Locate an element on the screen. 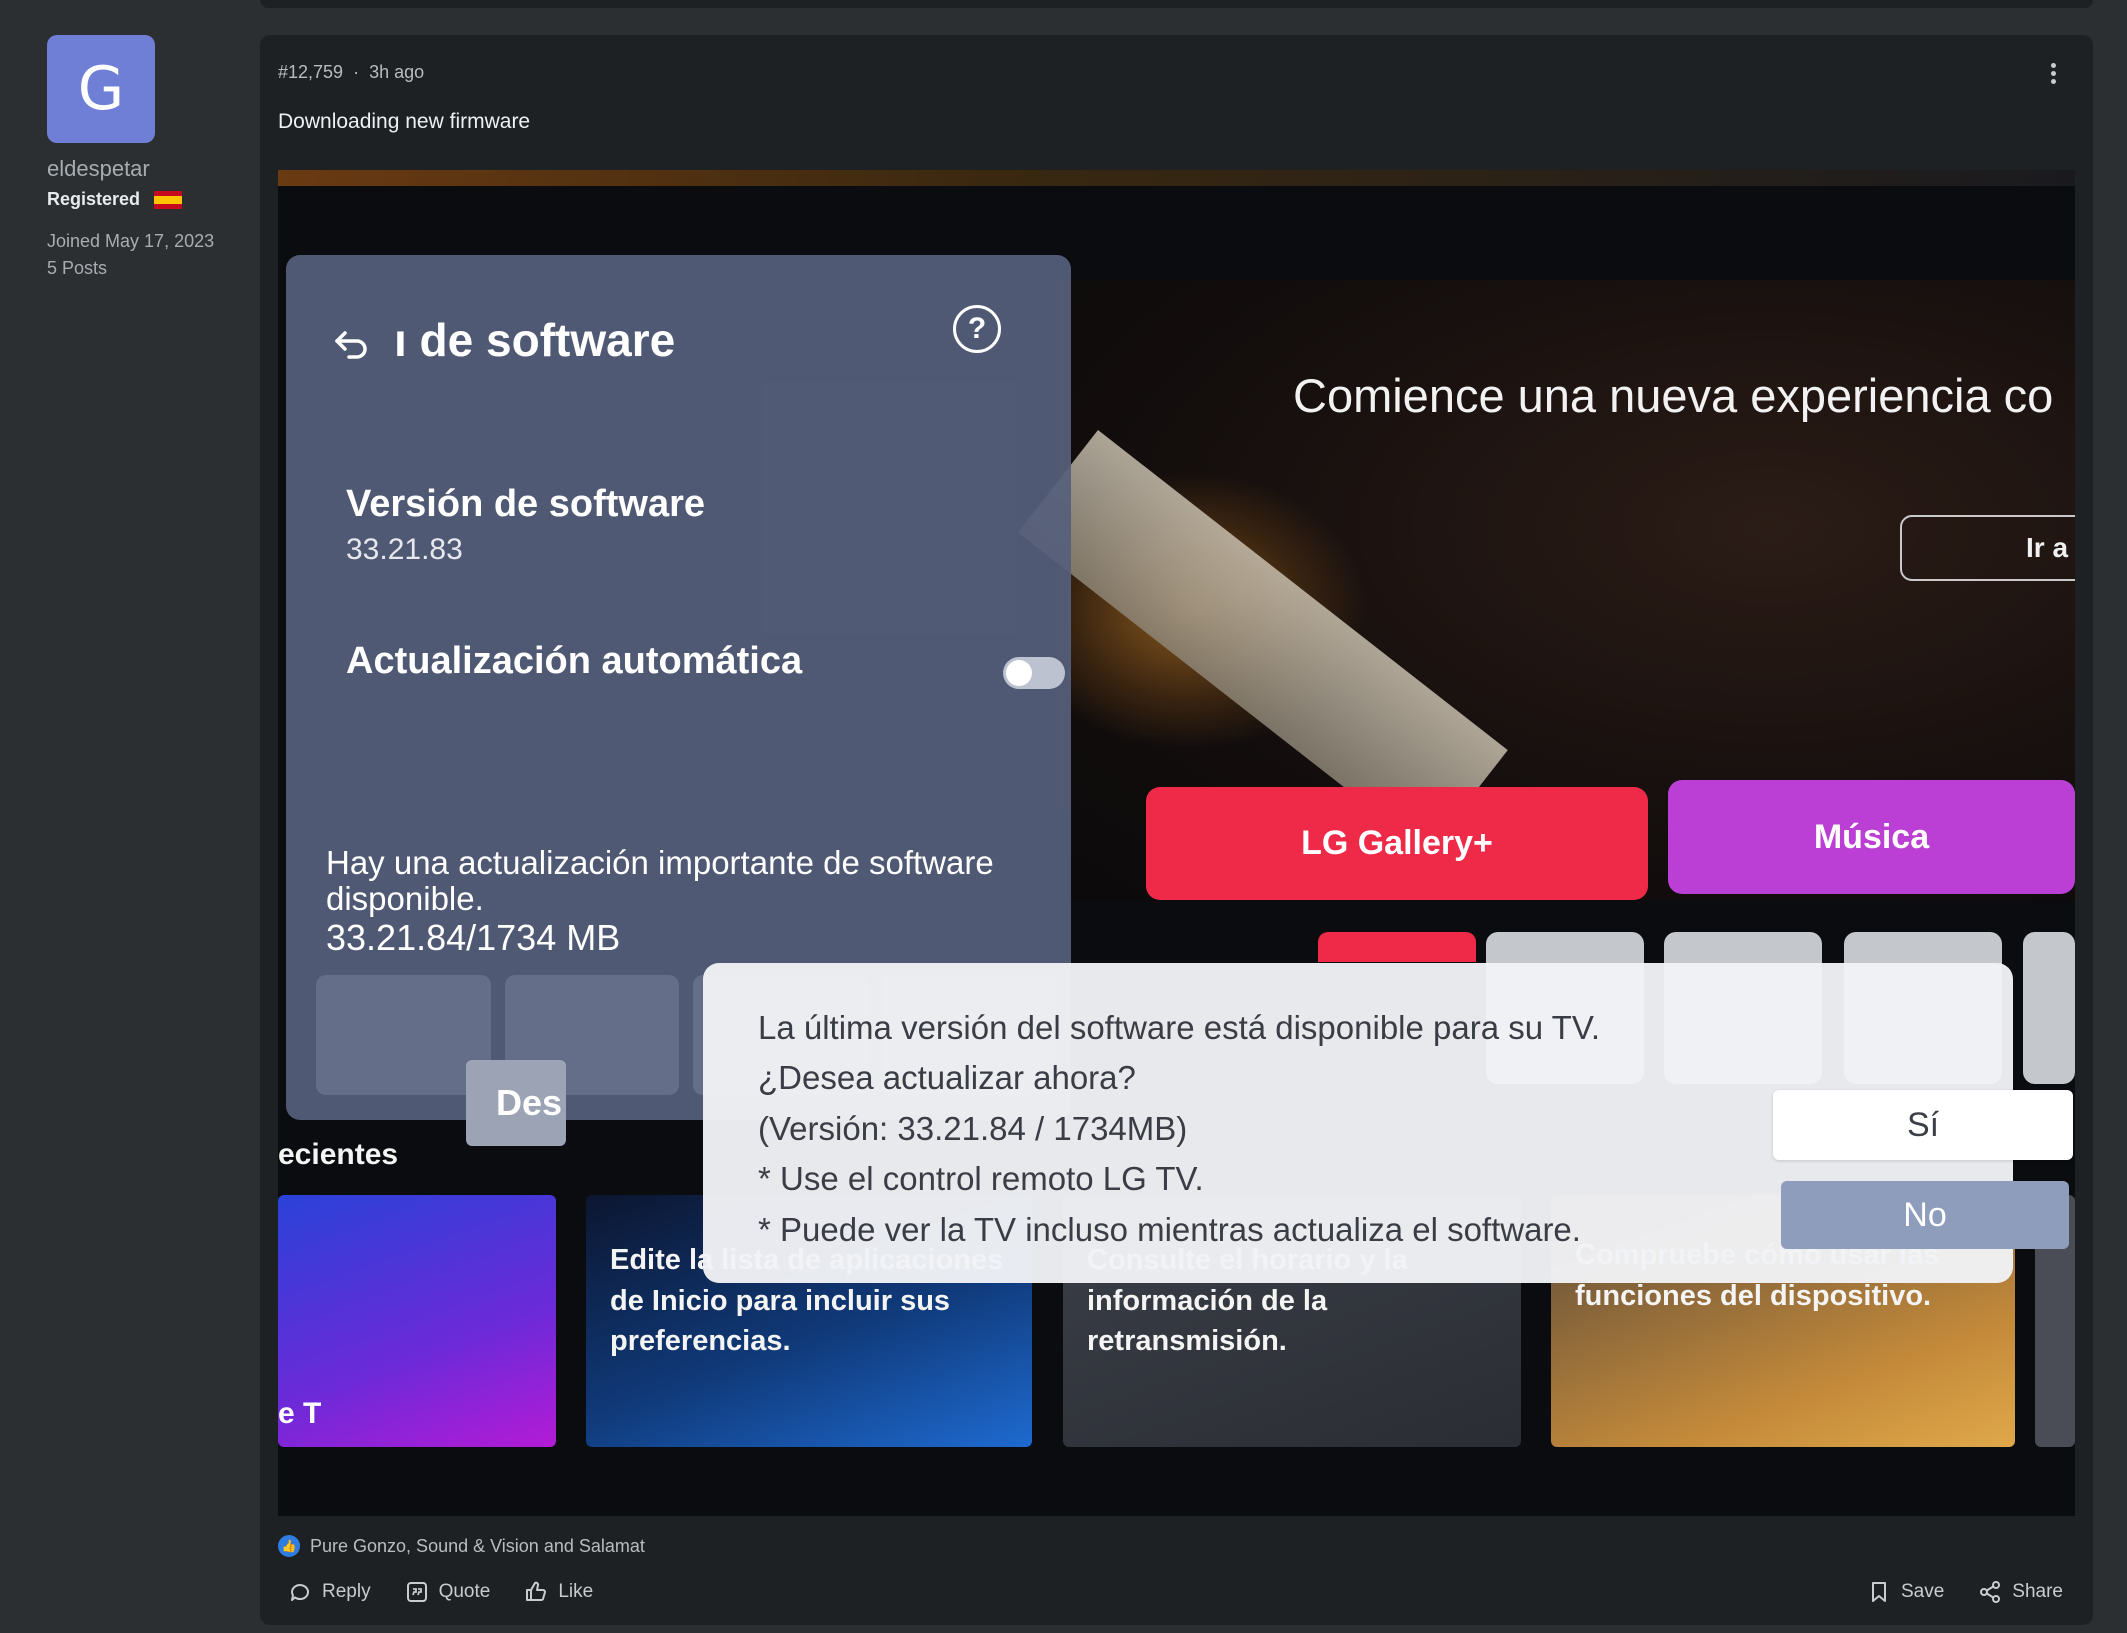 The width and height of the screenshot is (2127, 1633). thumbs-up-reaction-icon: 👍 is located at coordinates (289, 1546).